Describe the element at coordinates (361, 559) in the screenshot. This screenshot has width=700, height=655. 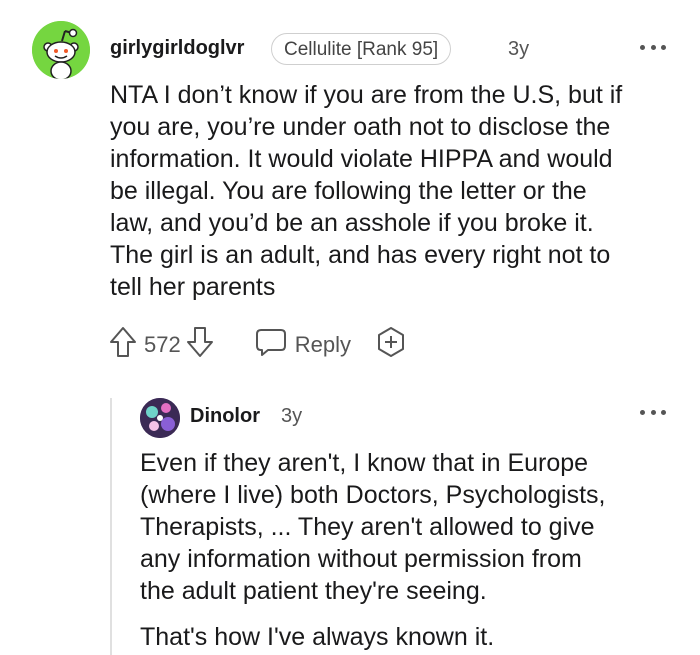
I see `comment-line: any information without permission from` at that location.